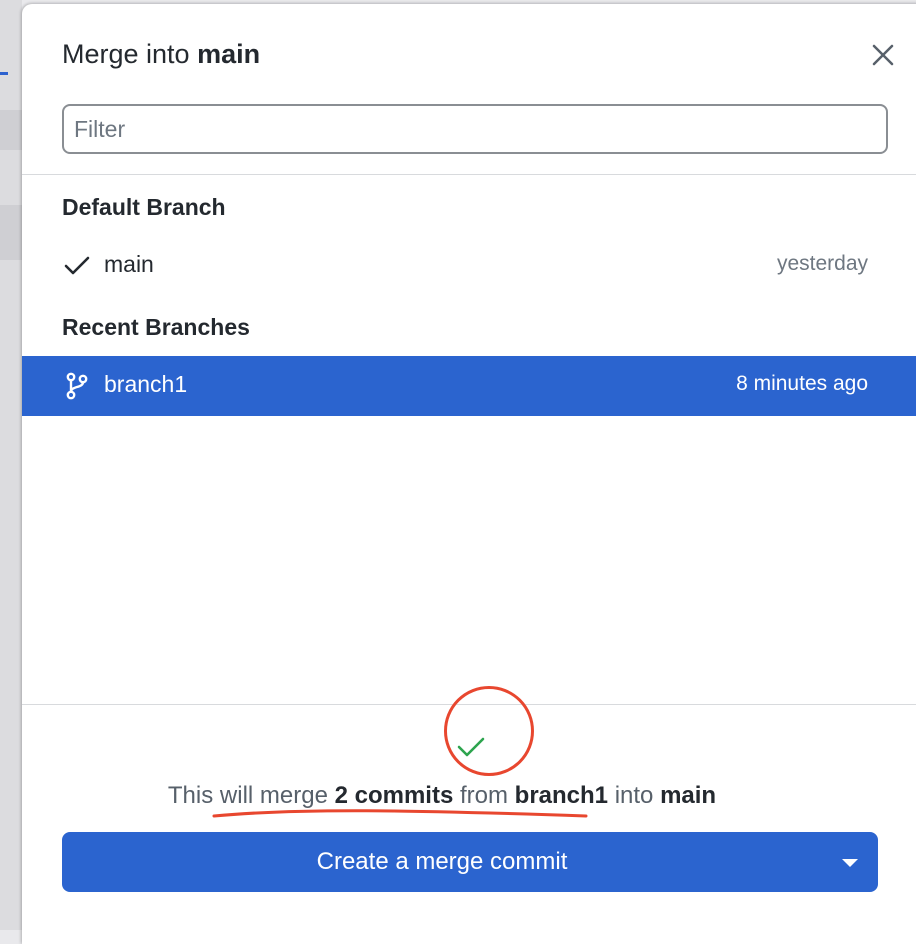 The width and height of the screenshot is (916, 944). I want to click on branch-name: main, so click(129, 264).